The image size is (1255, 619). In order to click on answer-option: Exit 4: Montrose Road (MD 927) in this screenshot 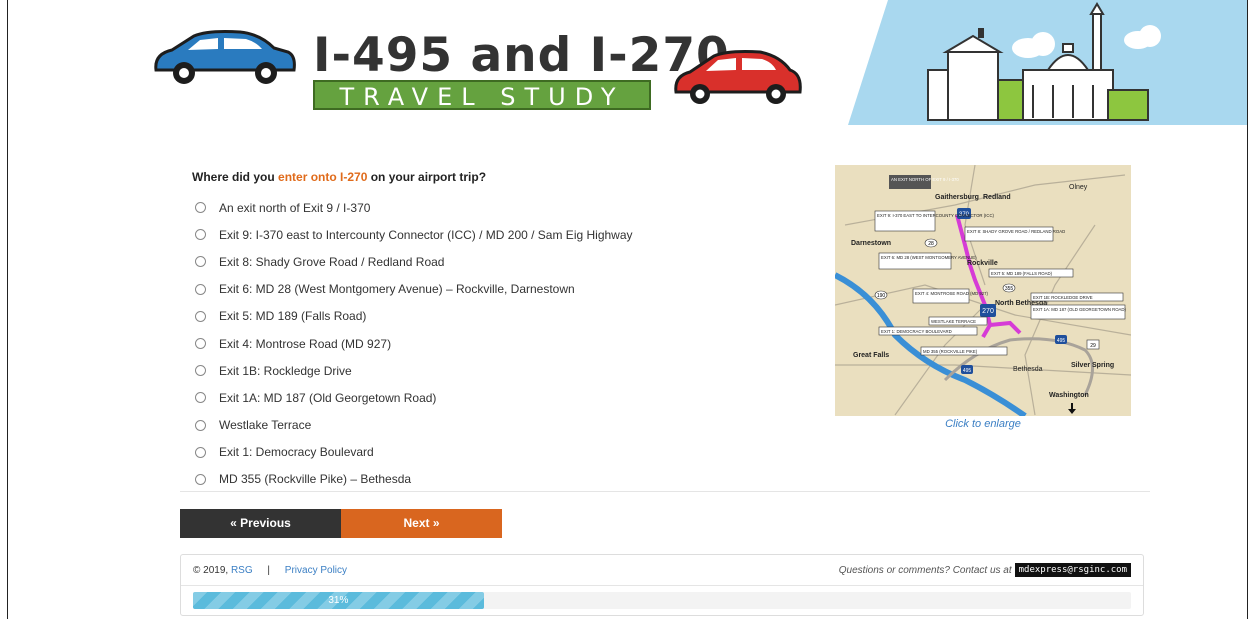, I will do `click(414, 343)`.